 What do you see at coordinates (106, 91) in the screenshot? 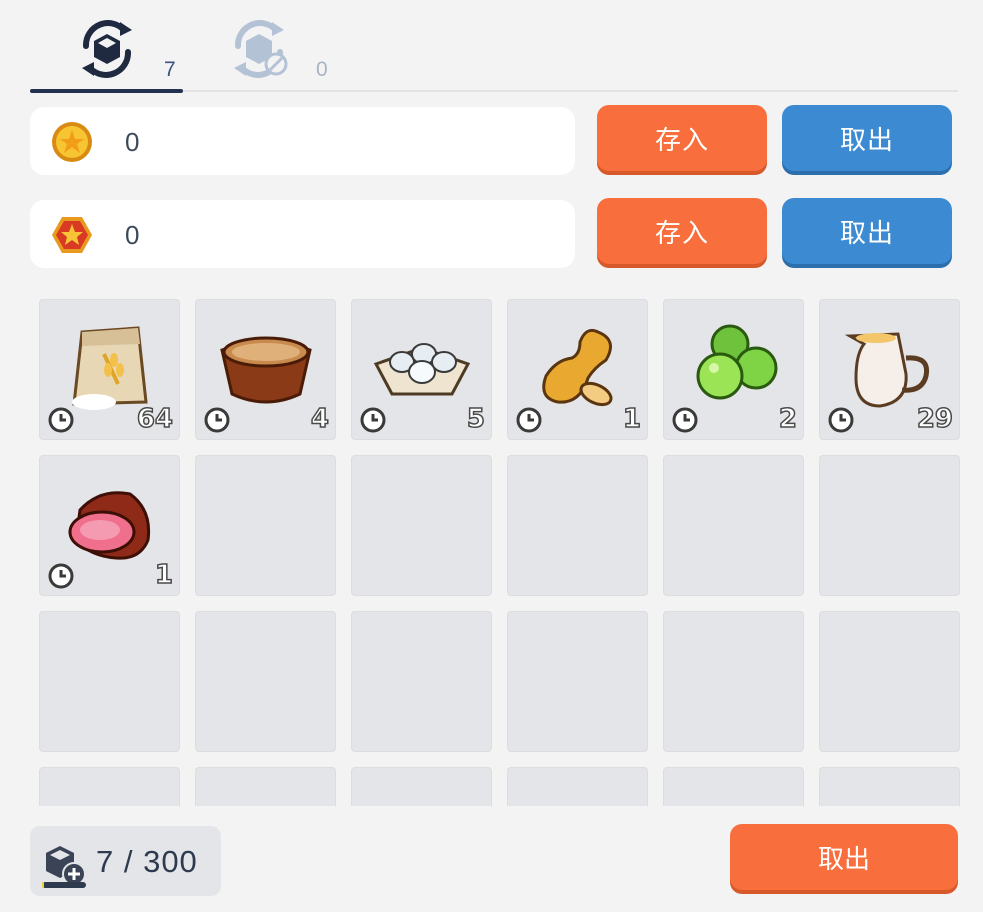
I see `active-tab-indicator` at bounding box center [106, 91].